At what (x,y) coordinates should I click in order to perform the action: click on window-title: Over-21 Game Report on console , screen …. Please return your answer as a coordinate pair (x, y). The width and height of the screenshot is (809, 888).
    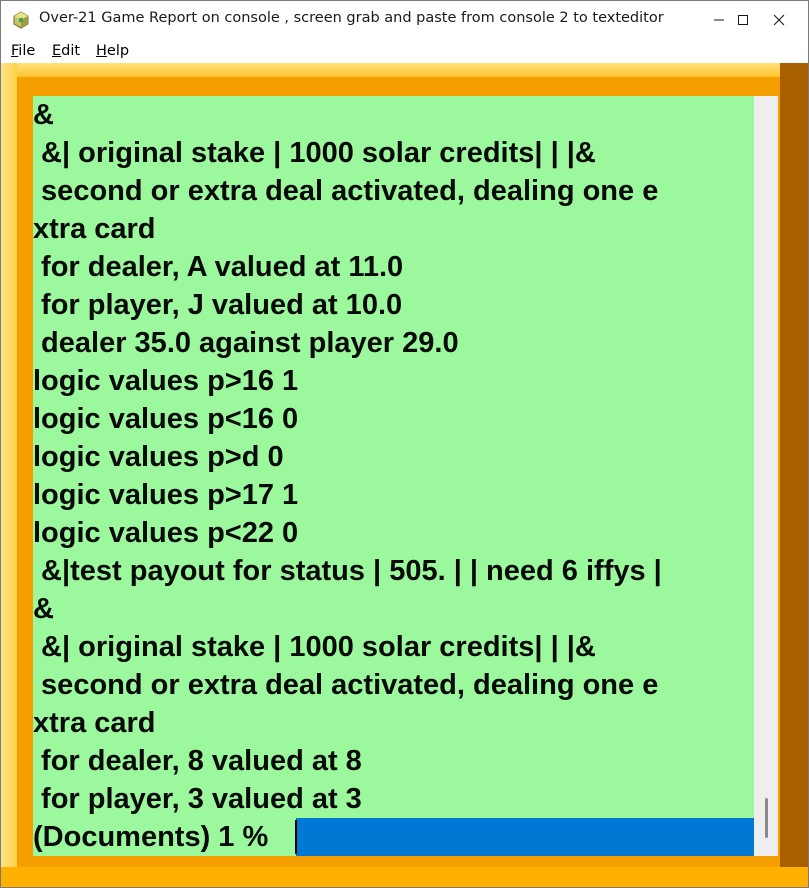
    Looking at the image, I should click on (351, 18).